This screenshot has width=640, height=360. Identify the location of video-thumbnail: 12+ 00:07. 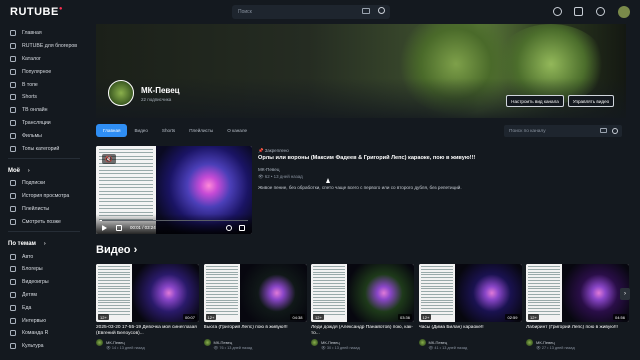
(147, 293).